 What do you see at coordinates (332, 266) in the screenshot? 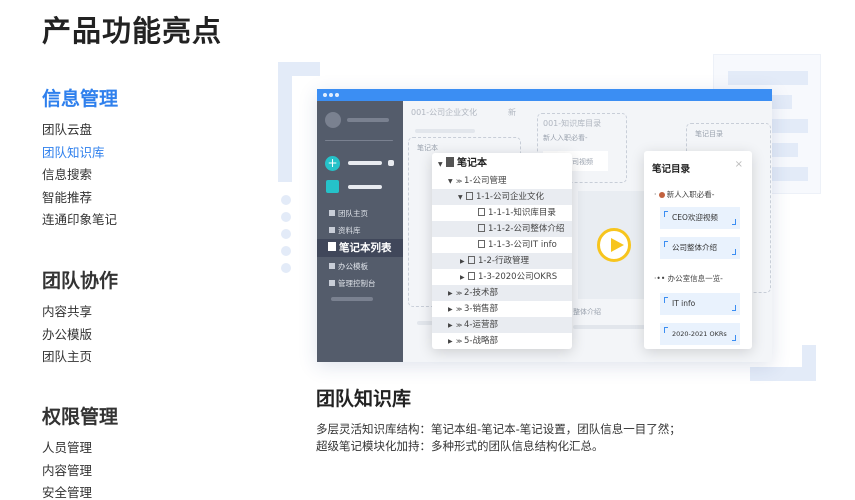
I see `template-icon` at bounding box center [332, 266].